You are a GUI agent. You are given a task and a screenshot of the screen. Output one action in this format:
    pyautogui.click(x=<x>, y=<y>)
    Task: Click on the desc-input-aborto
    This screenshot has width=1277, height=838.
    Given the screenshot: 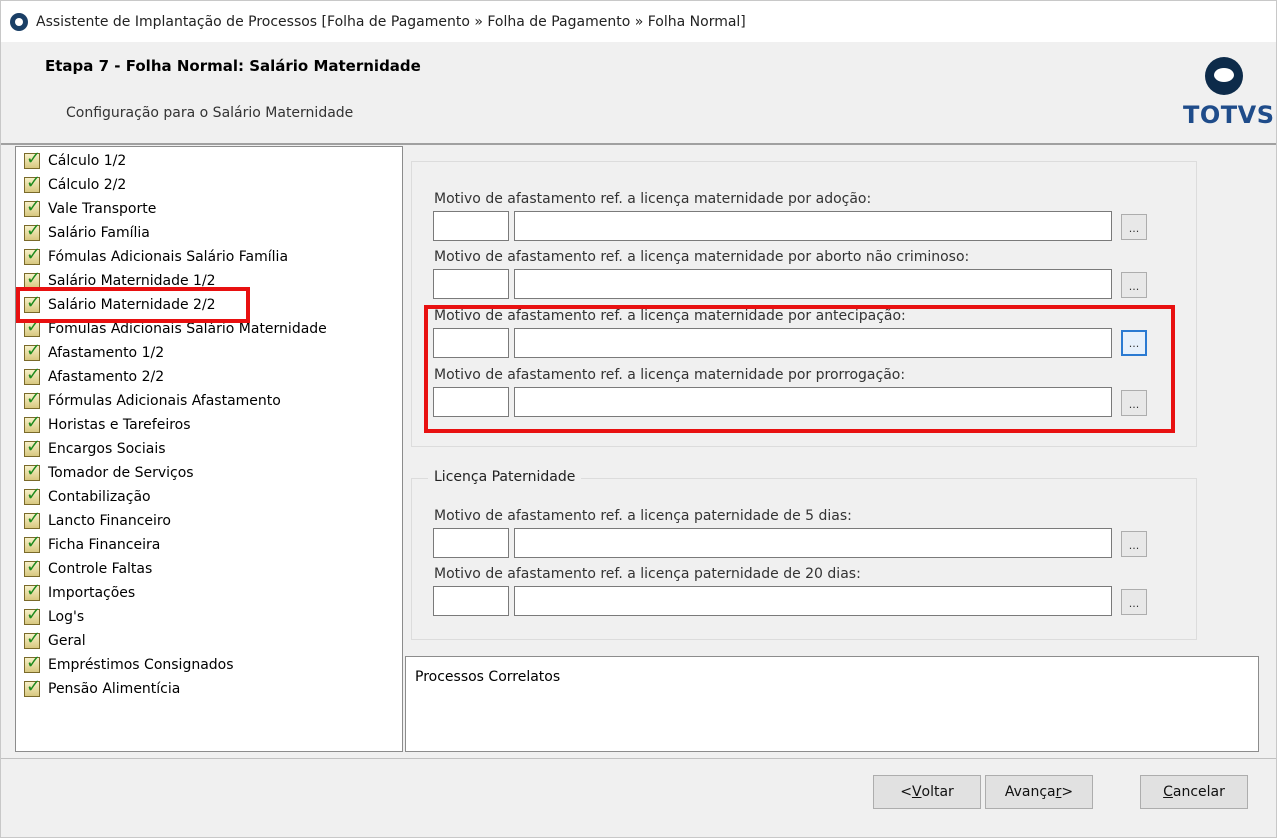 What is the action you would take?
    pyautogui.click(x=813, y=284)
    